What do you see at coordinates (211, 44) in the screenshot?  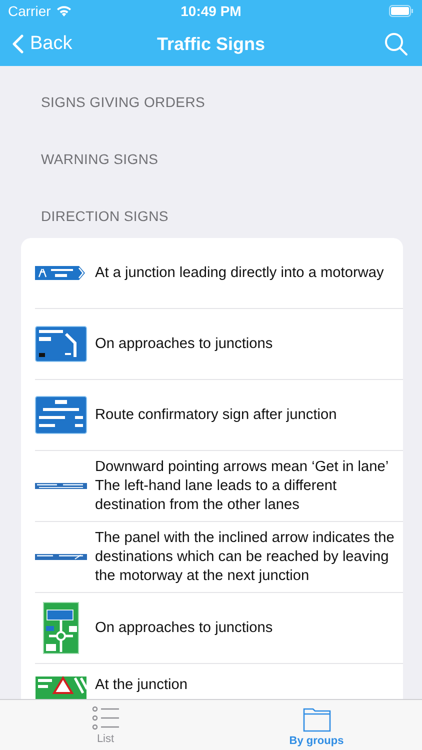 I see `screen-title: Traffic Signs` at bounding box center [211, 44].